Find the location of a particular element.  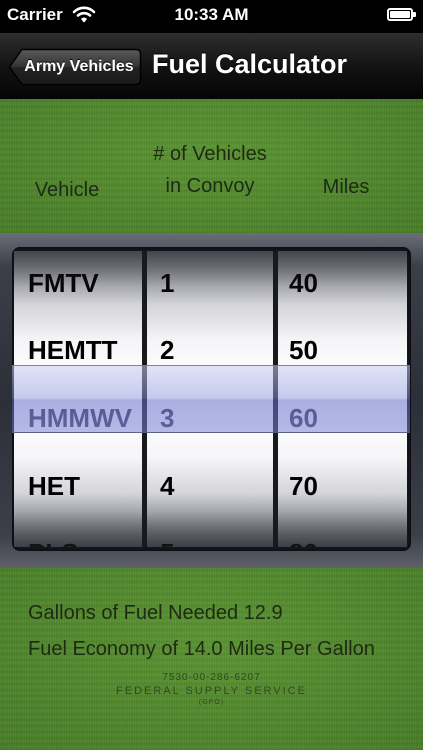

vehicle-option: PLS is located at coordinates (78, 533).